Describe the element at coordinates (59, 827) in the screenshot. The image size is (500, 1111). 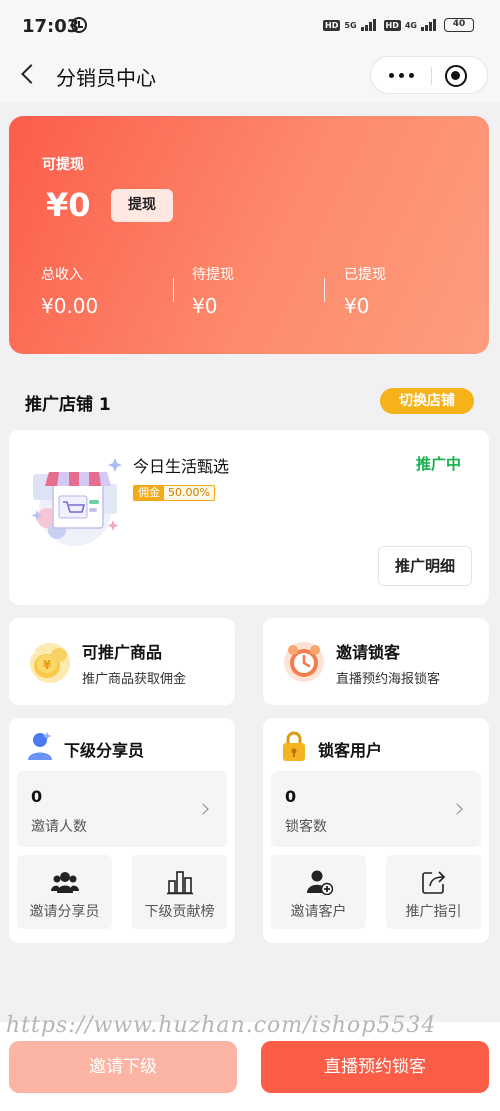
I see `invite-count-label: 邀请人数` at that location.